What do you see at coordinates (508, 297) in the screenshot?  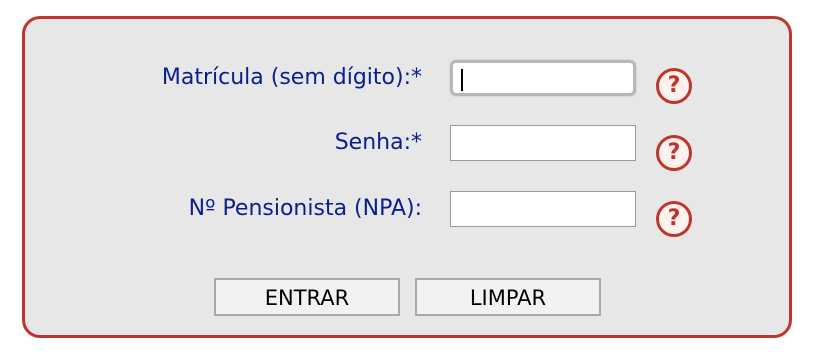 I see `limpar-button: LIMPAR` at bounding box center [508, 297].